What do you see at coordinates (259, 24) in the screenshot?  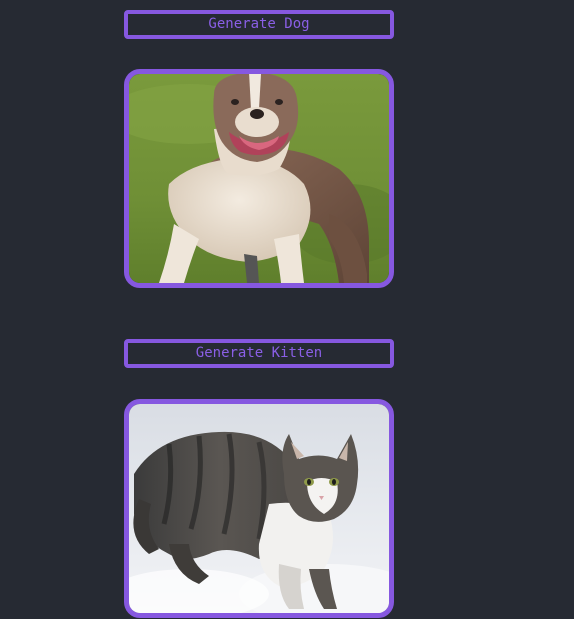 I see `generate-dog-button: Generate Dog` at bounding box center [259, 24].